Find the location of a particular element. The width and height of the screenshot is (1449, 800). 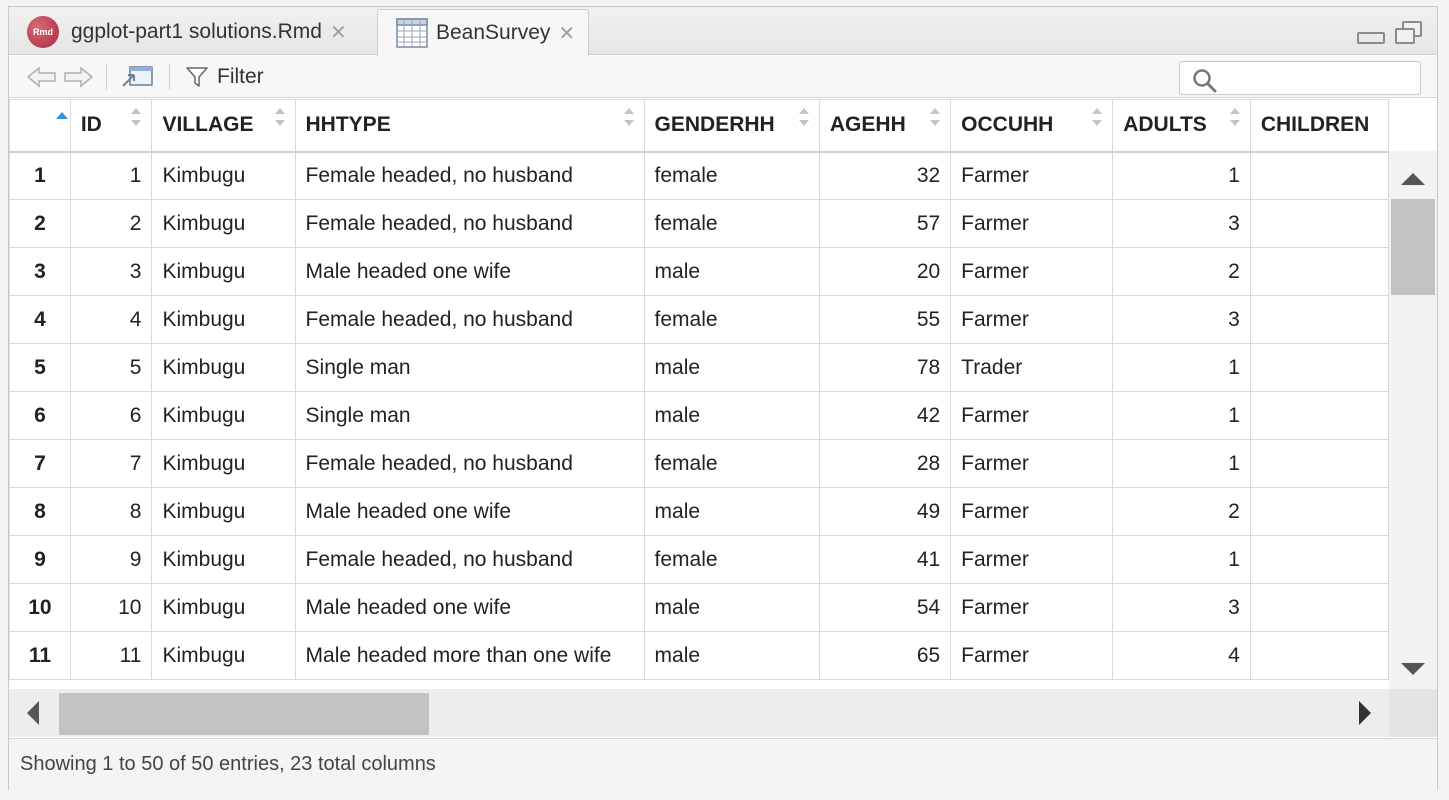

table-row: 6 6 Kimbugu Single man male 42 Farmer 1 is located at coordinates (699, 415).